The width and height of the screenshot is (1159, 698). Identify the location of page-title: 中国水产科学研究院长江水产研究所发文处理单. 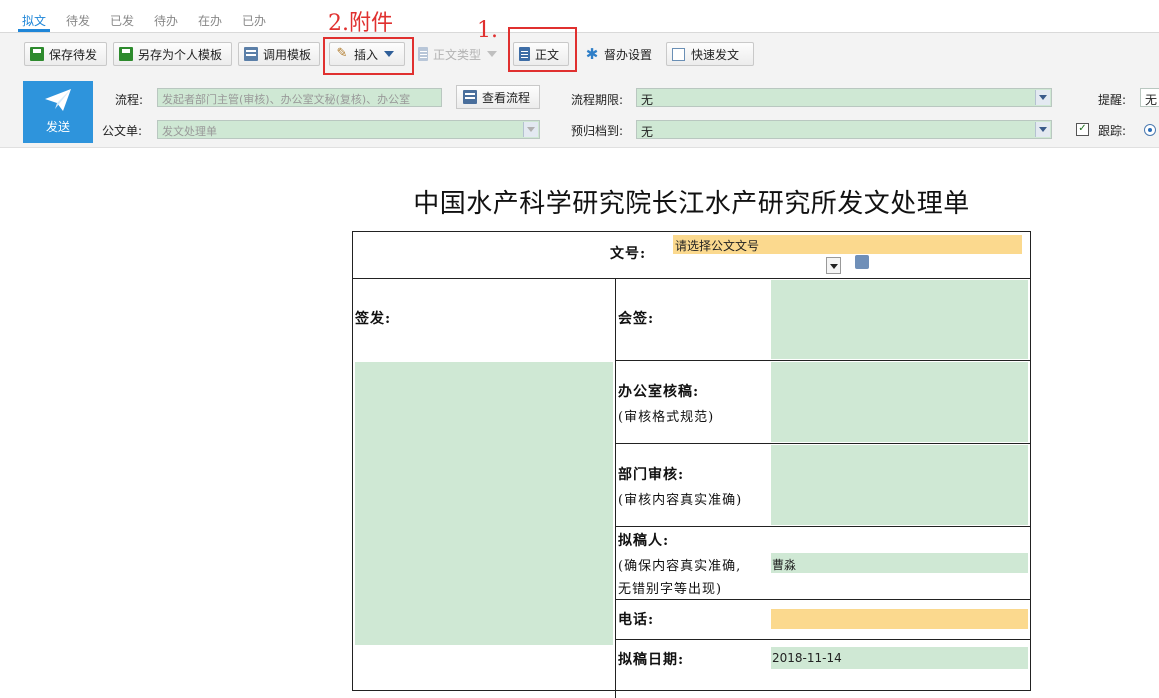
(691, 204).